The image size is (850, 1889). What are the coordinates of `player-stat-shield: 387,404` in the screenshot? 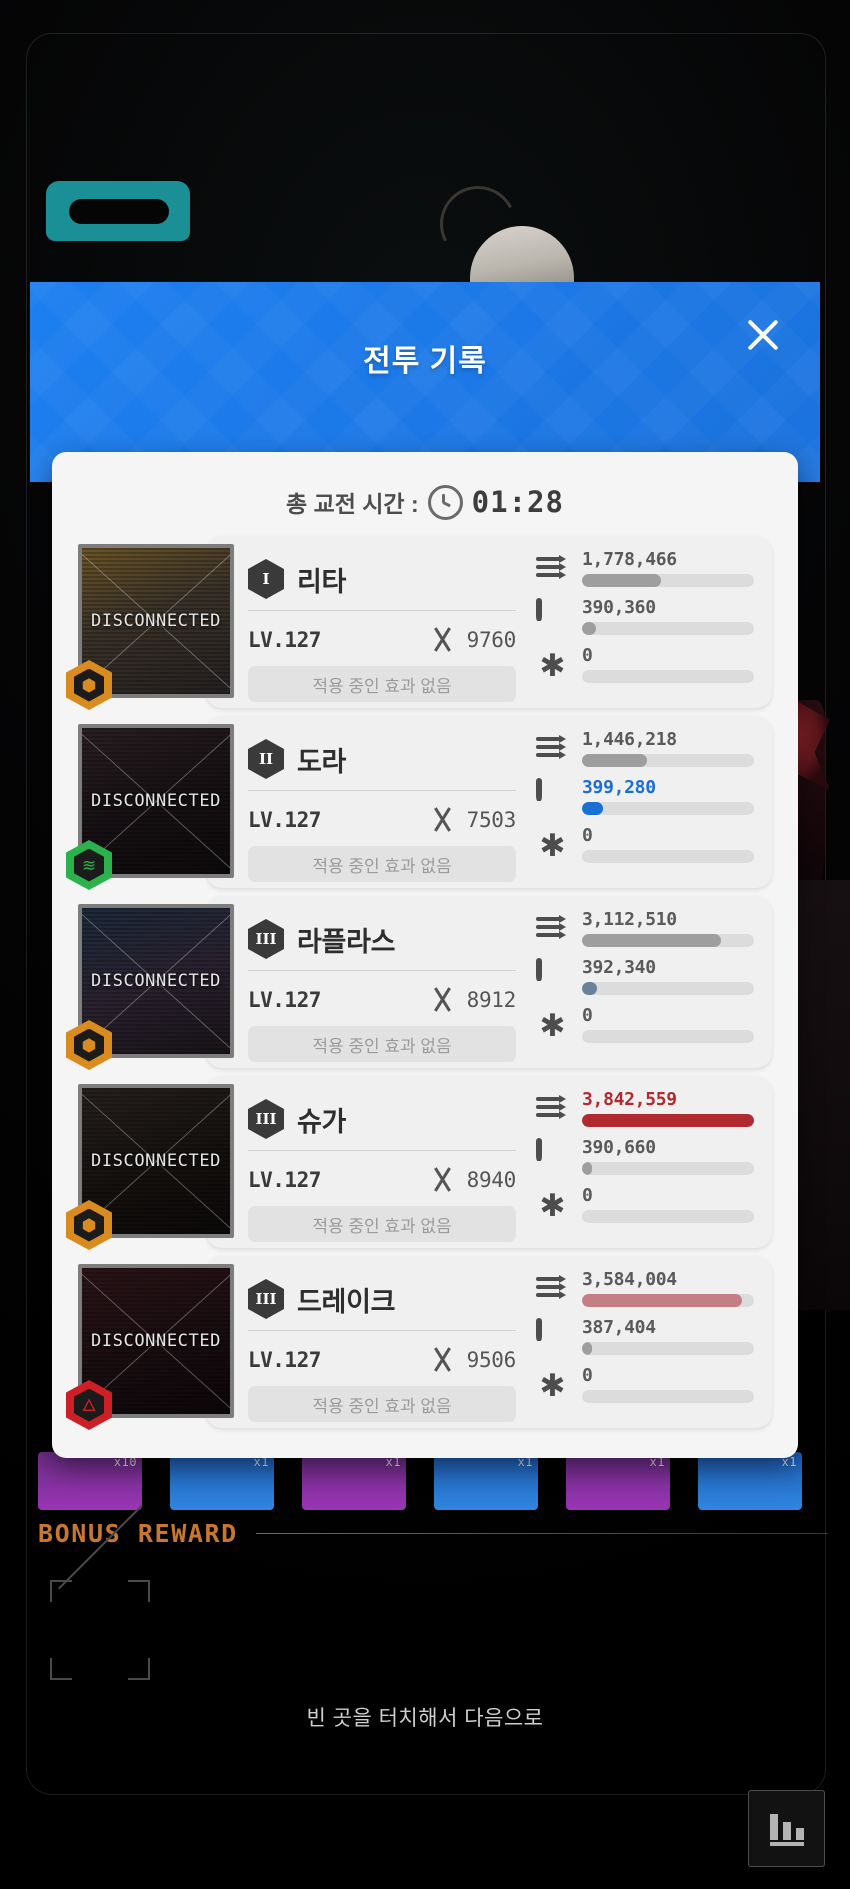 It's located at (645, 1342).